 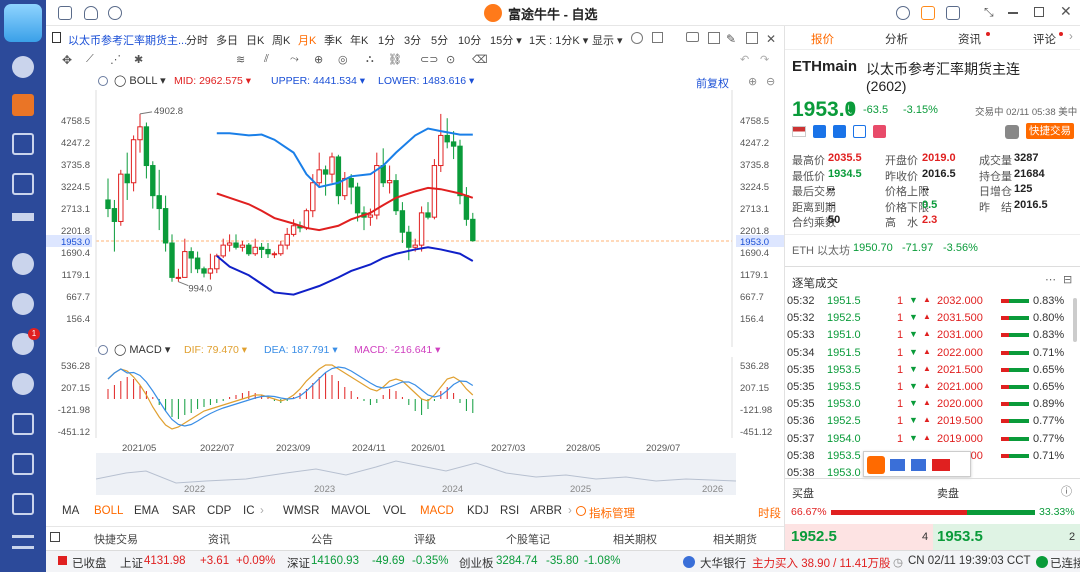 What do you see at coordinates (692, 37) in the screenshot?
I see `camera-icon` at bounding box center [692, 37].